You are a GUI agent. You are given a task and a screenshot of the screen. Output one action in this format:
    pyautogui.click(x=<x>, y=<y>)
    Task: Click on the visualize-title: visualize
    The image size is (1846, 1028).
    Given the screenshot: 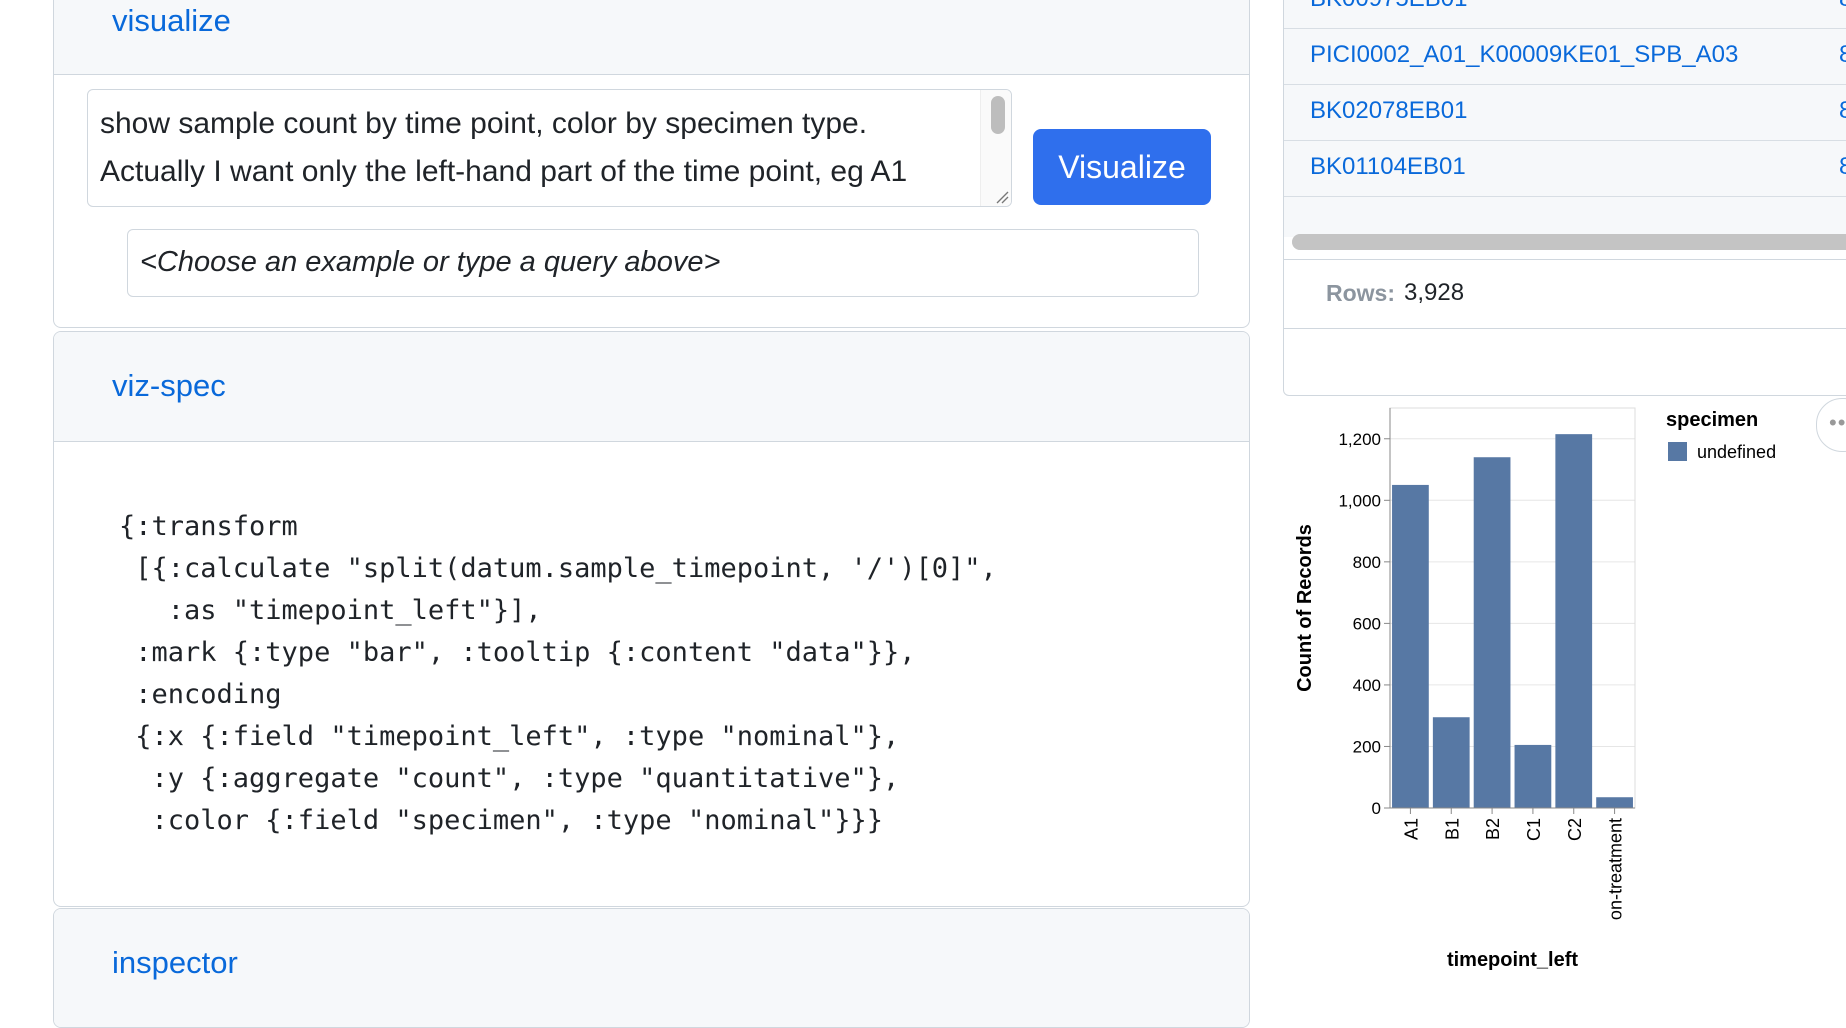 What is the action you would take?
    pyautogui.click(x=171, y=21)
    